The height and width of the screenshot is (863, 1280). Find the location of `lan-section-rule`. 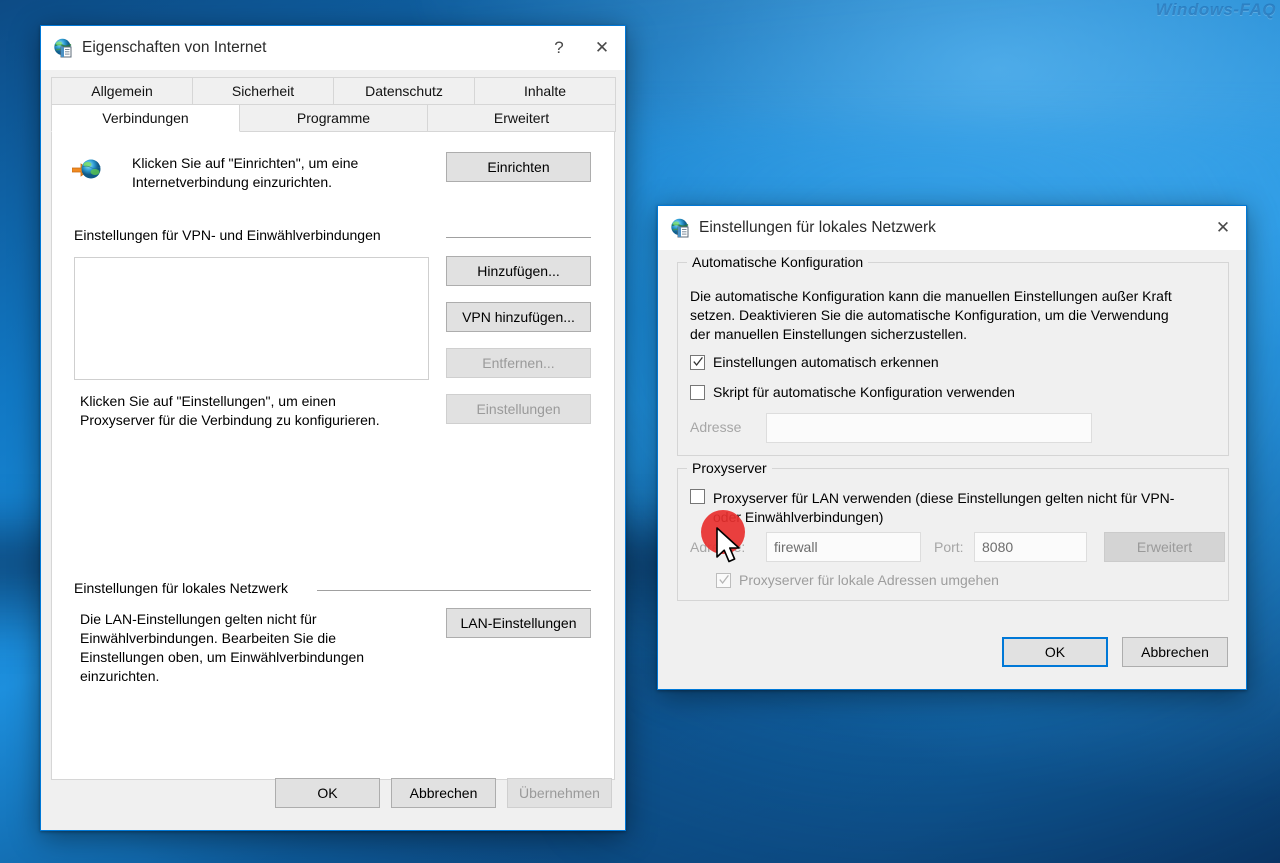

lan-section-rule is located at coordinates (454, 590).